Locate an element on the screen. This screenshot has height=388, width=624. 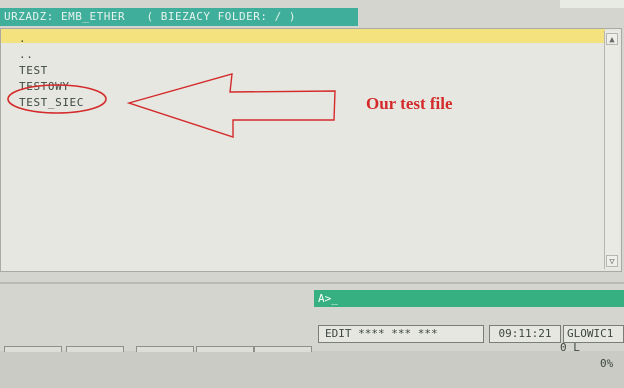
status-line: S 0 L 0% is located at coordinates (470, 339).